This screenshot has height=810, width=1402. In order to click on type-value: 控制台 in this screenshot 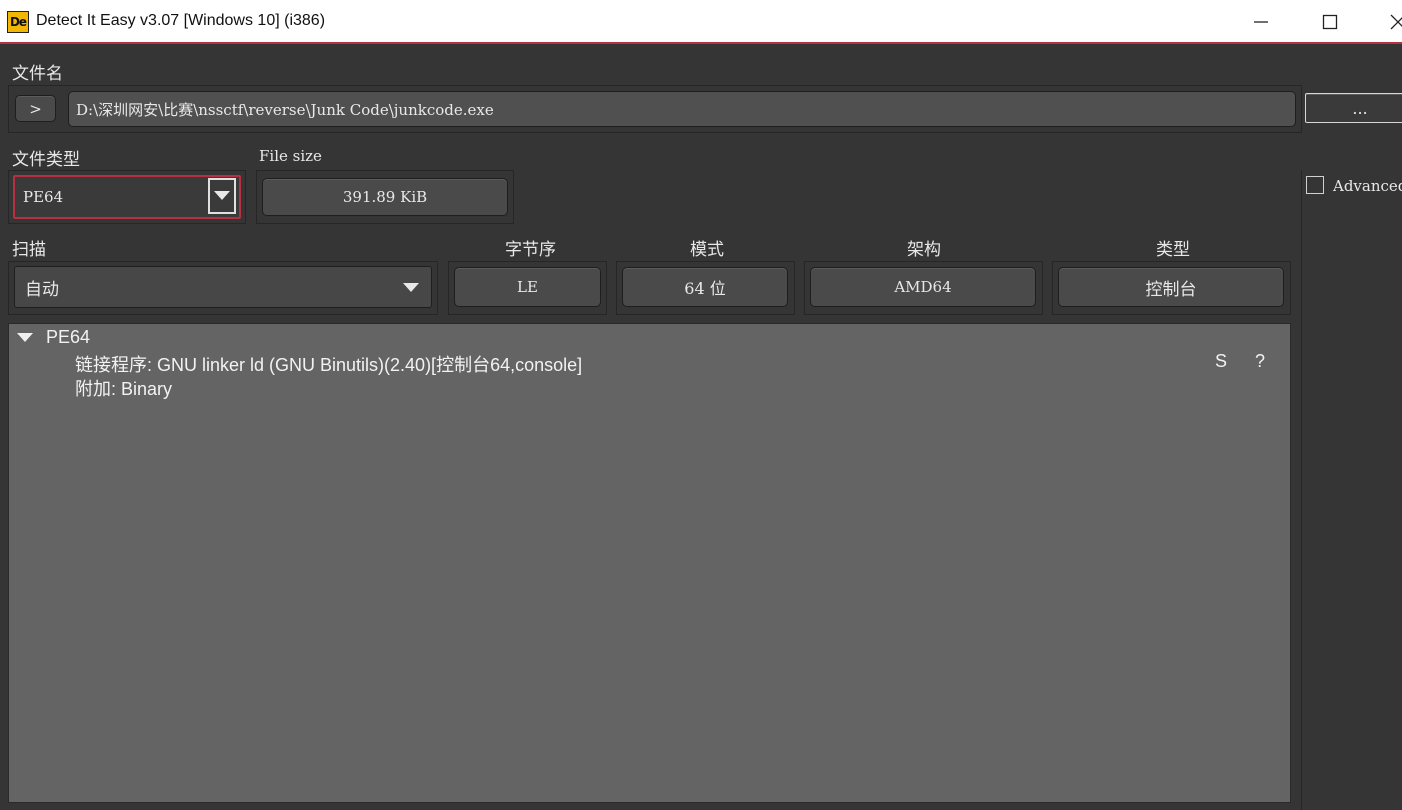, I will do `click(1171, 289)`.